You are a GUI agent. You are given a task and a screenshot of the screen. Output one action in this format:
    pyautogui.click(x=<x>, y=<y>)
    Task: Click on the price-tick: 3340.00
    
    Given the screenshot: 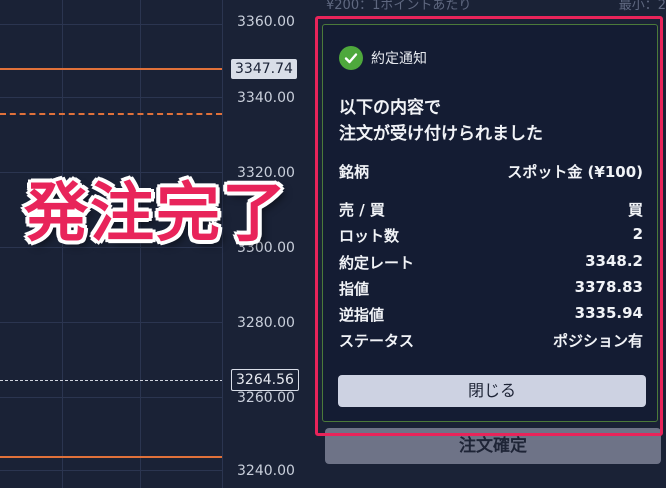 What is the action you would take?
    pyautogui.click(x=266, y=98)
    